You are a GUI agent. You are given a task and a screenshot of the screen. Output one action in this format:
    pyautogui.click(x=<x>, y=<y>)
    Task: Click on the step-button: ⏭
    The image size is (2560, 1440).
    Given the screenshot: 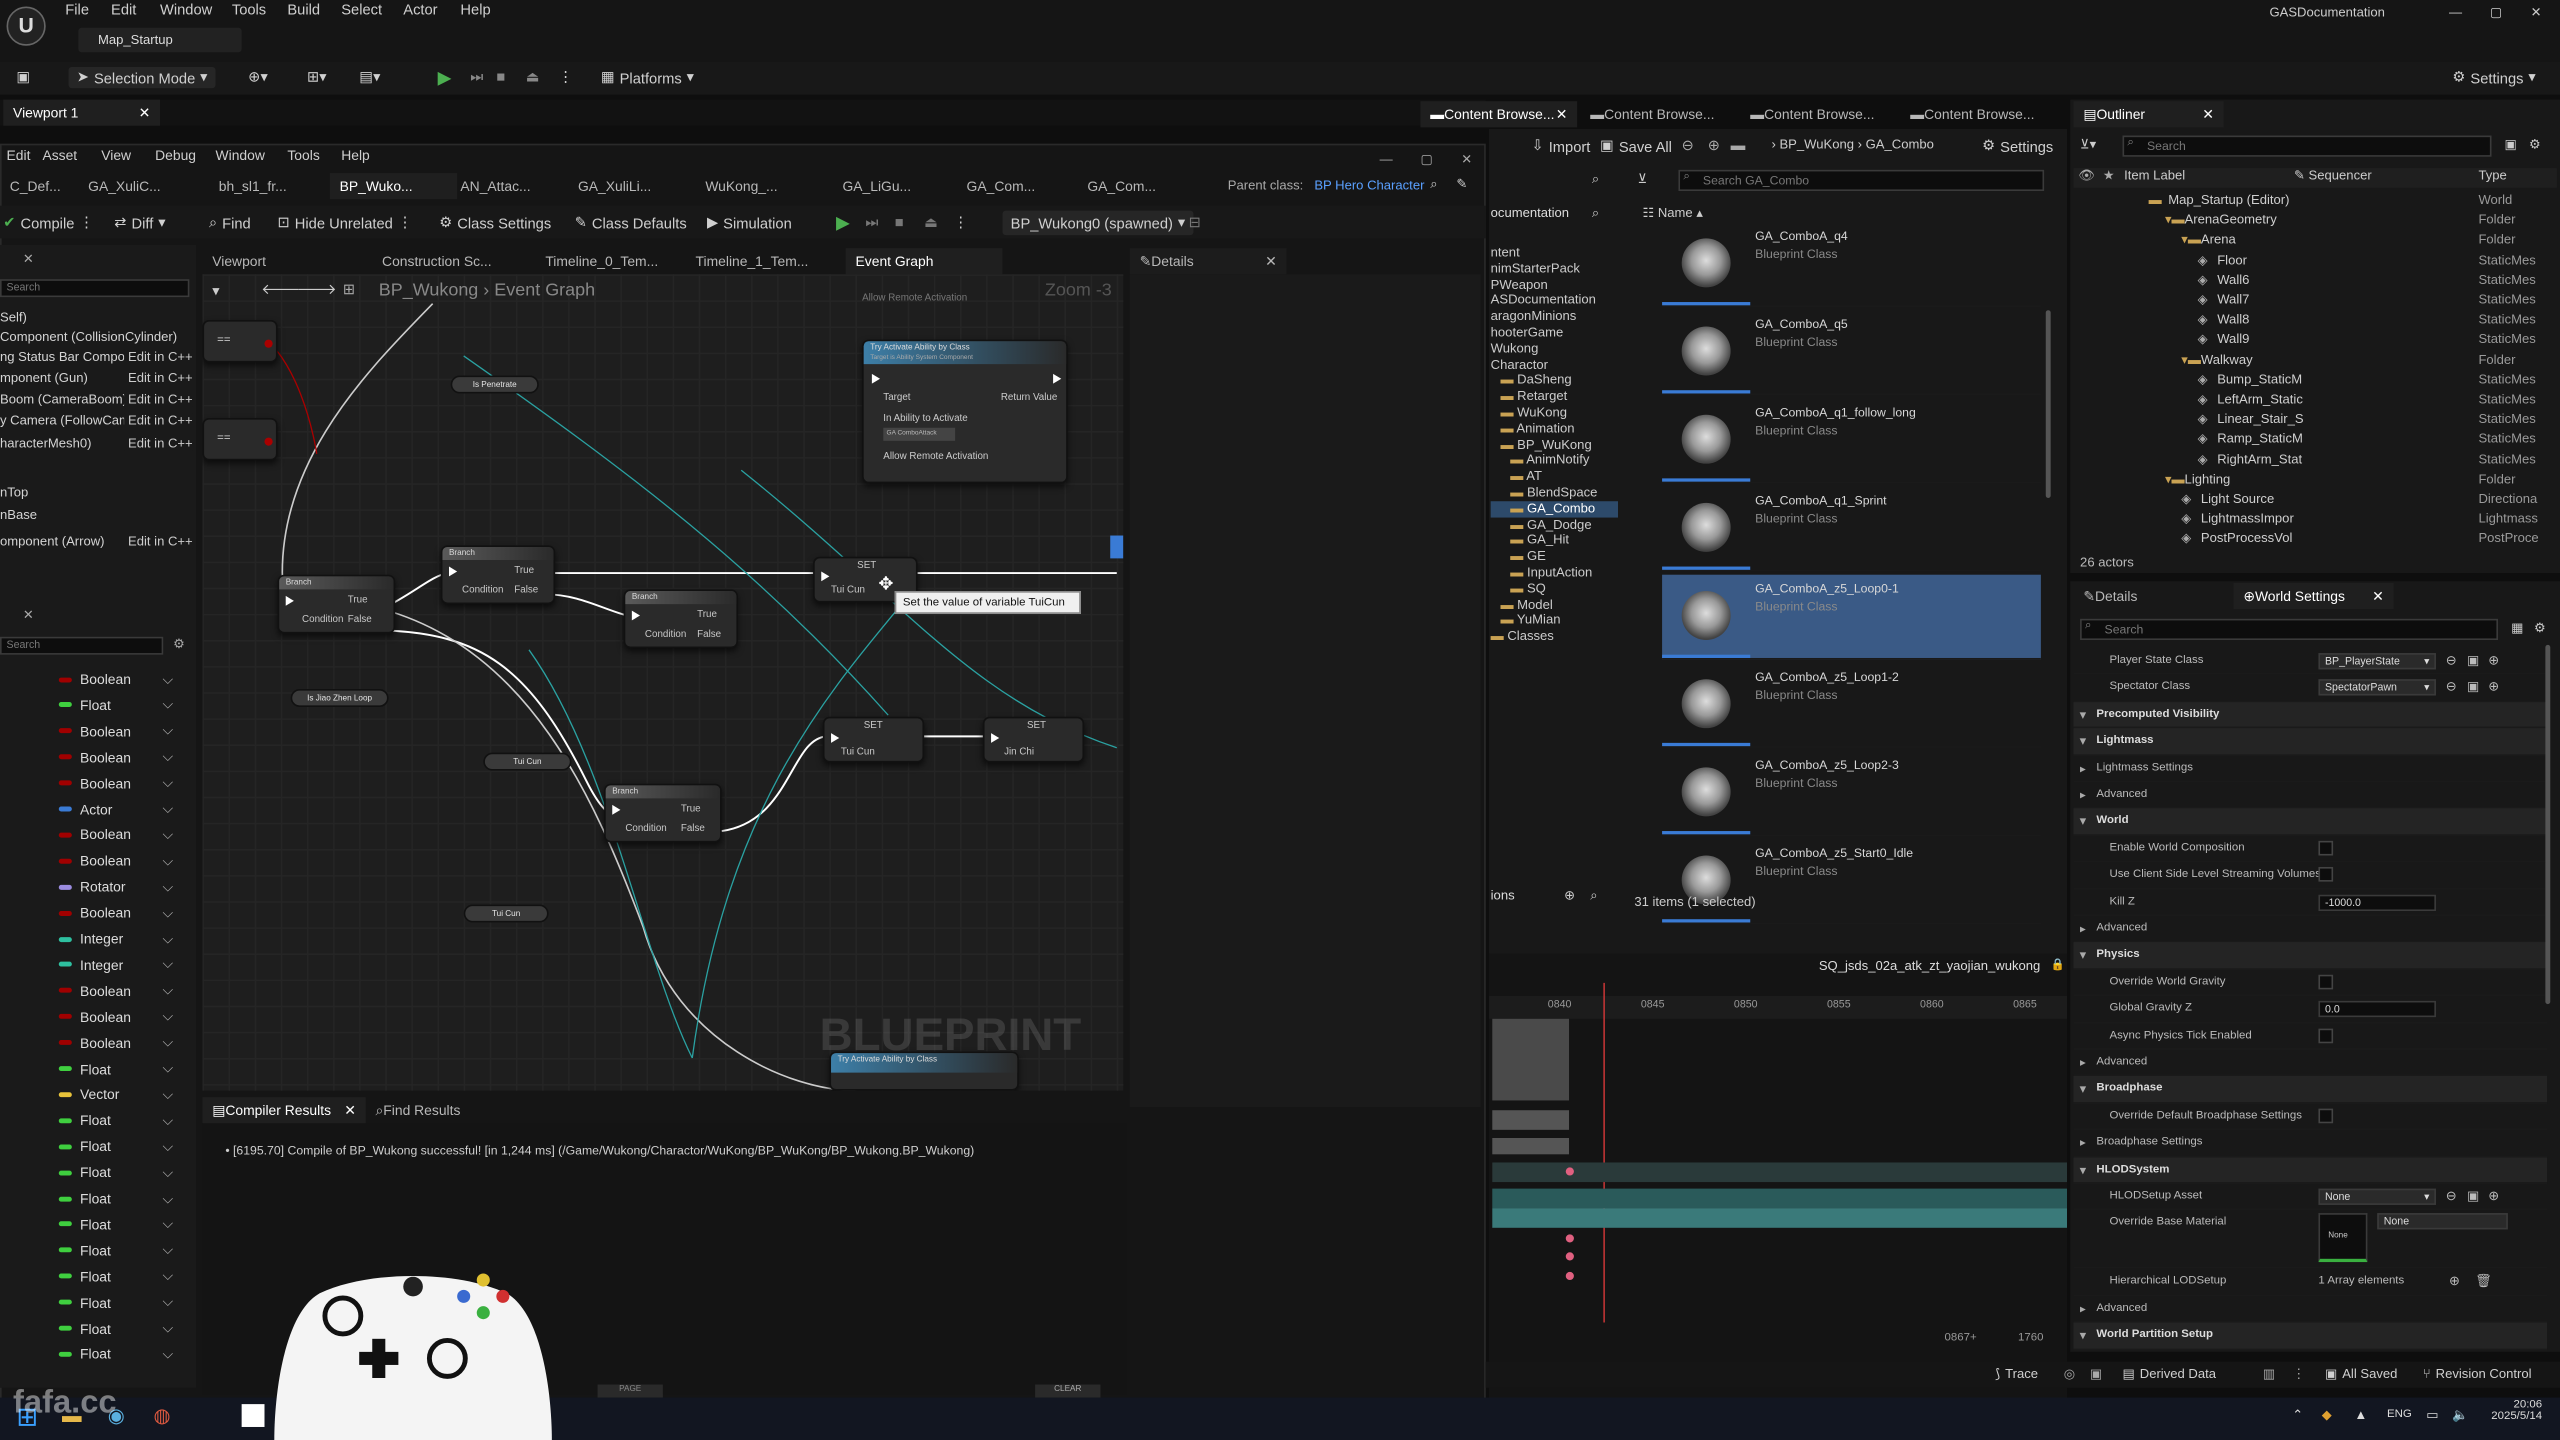 What is the action you would take?
    pyautogui.click(x=476, y=78)
    